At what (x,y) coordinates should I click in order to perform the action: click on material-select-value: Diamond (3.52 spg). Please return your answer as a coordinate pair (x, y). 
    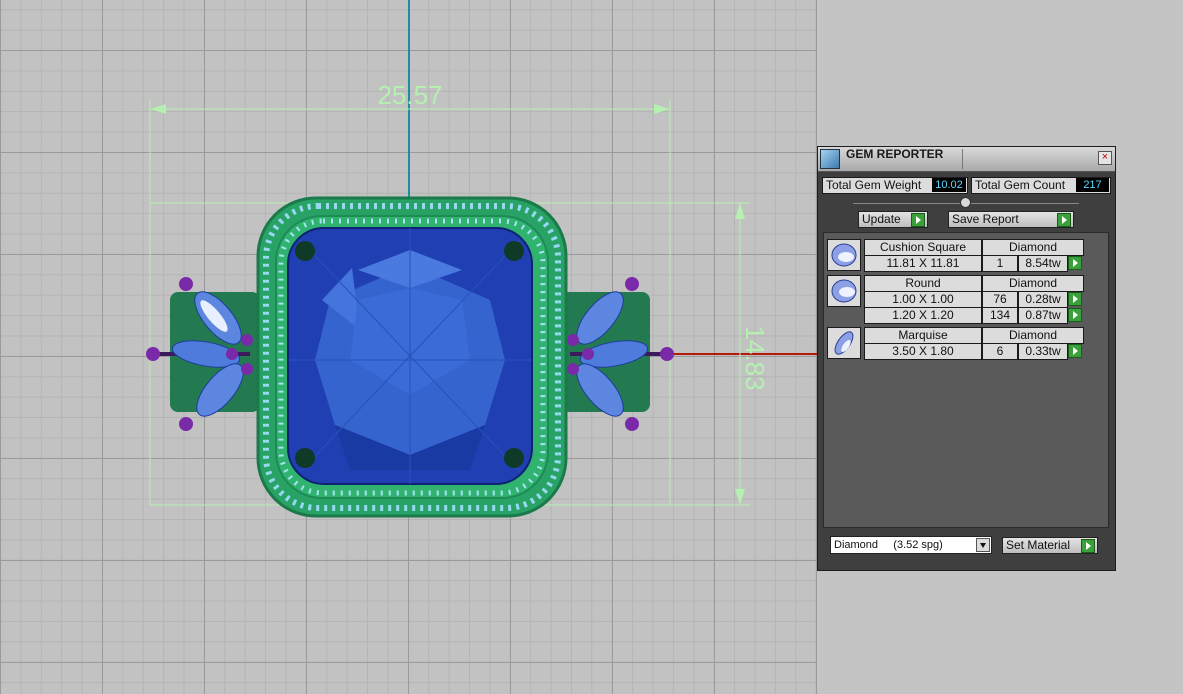
    Looking at the image, I should click on (888, 545).